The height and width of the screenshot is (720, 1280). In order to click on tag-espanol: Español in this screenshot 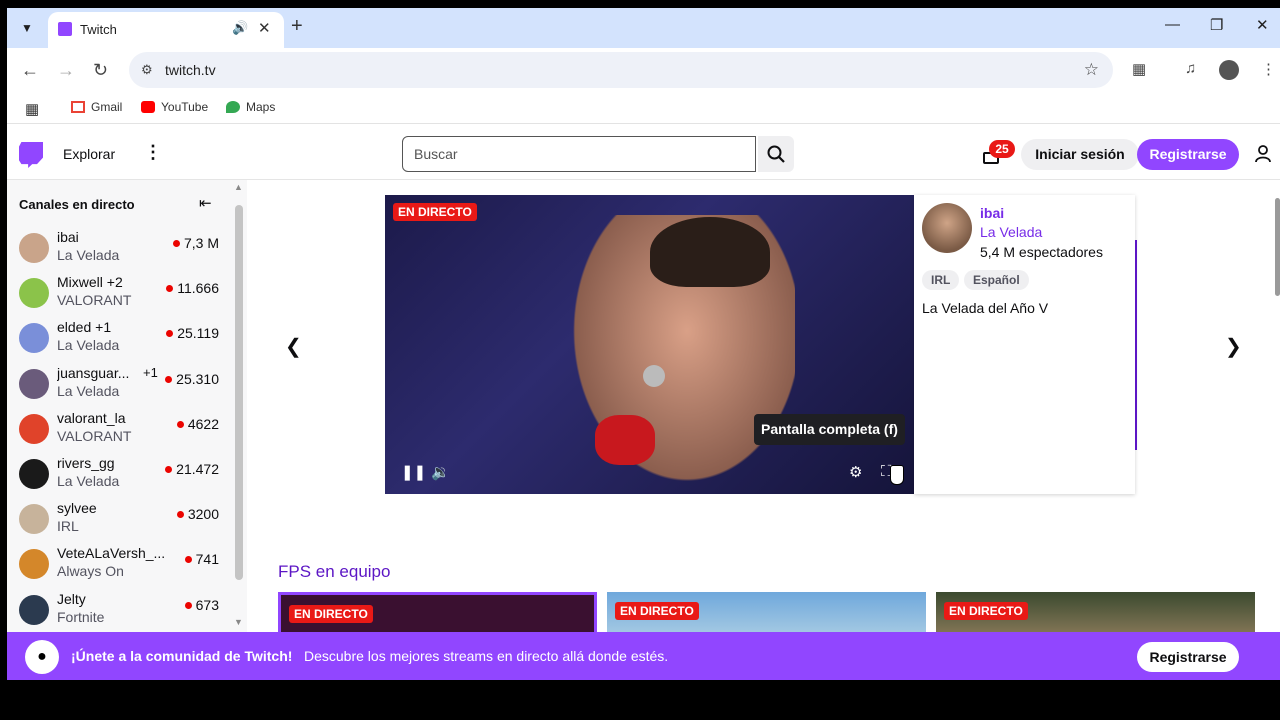, I will do `click(996, 280)`.